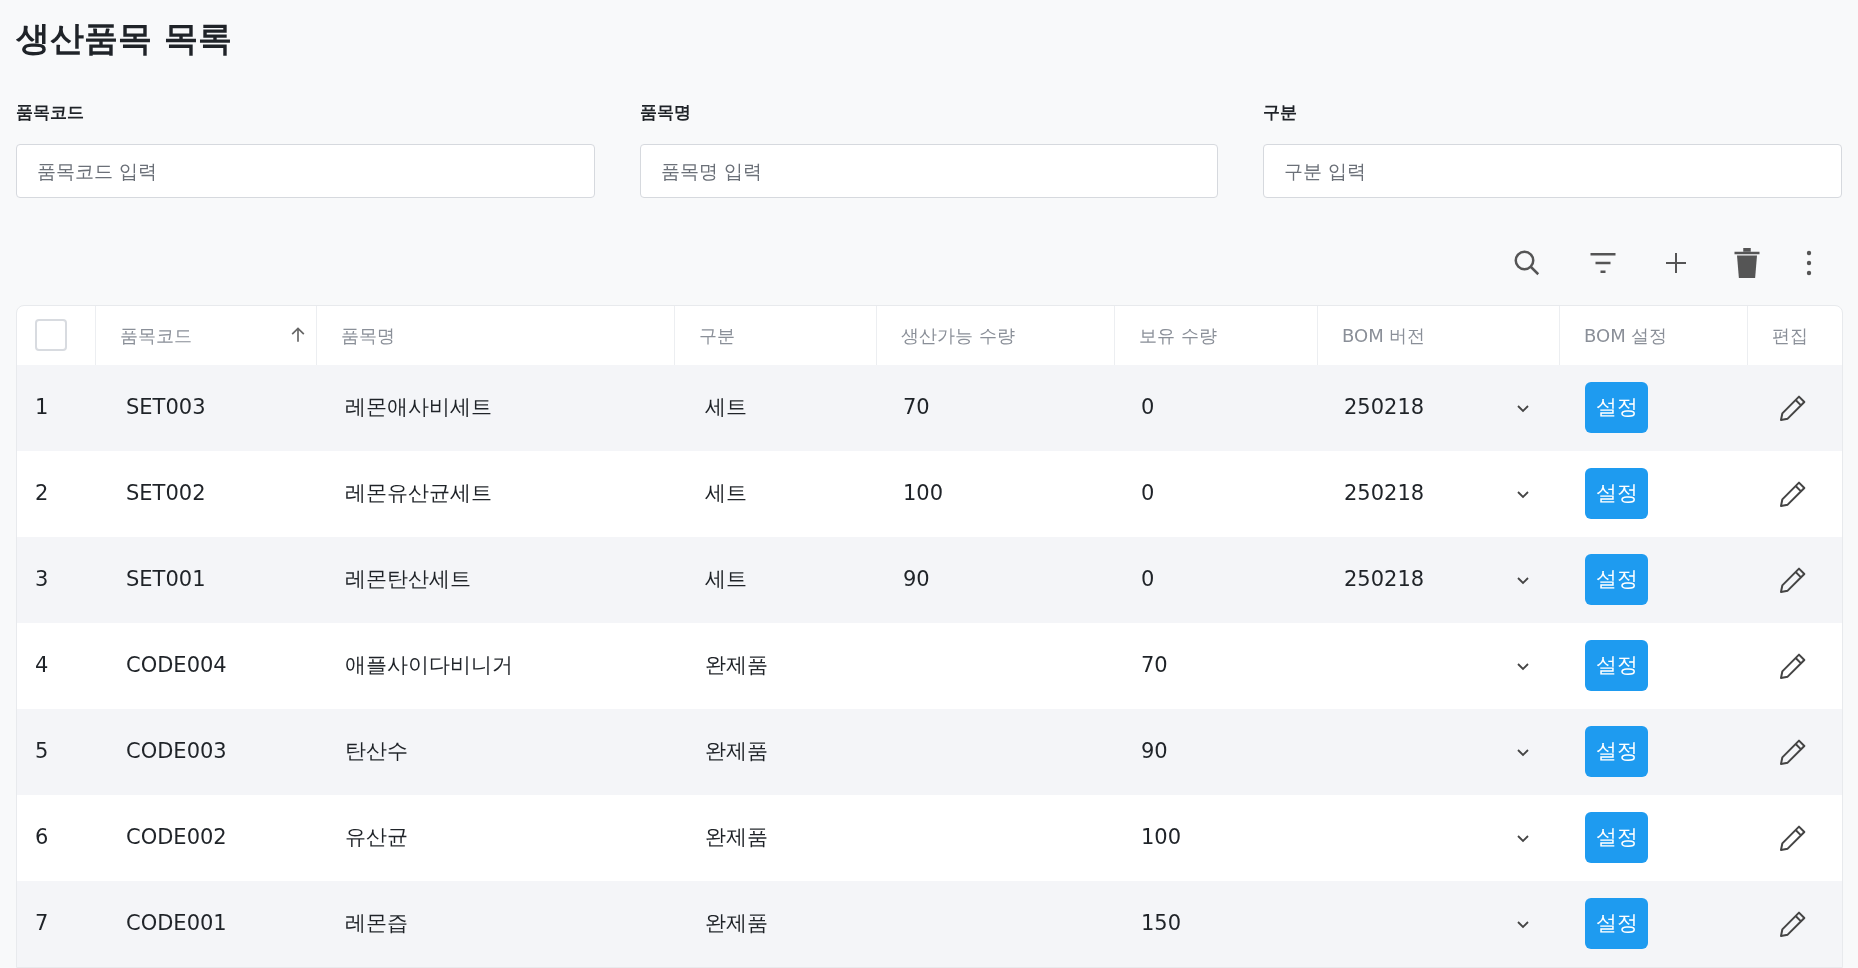 The width and height of the screenshot is (1858, 968). What do you see at coordinates (923, 493) in the screenshot?
I see `producible-quantity: 100` at bounding box center [923, 493].